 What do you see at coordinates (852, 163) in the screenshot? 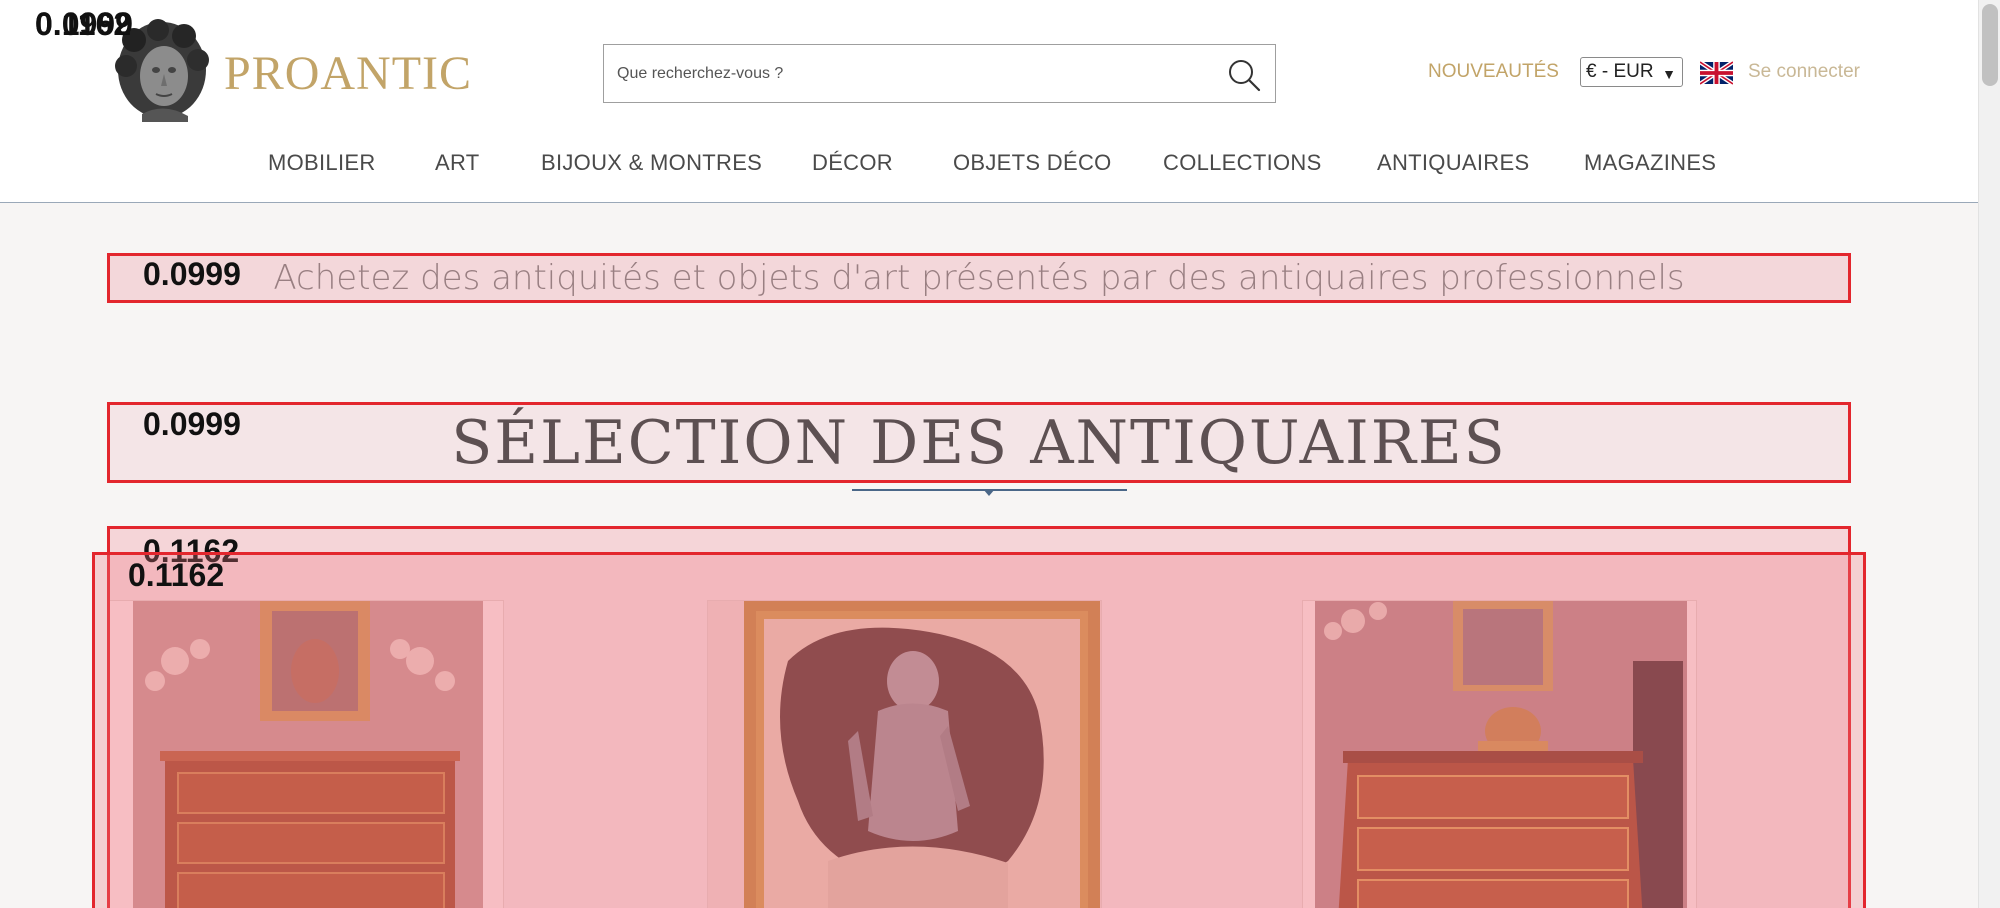
I see `nav-item-decor: DÉCOR` at bounding box center [852, 163].